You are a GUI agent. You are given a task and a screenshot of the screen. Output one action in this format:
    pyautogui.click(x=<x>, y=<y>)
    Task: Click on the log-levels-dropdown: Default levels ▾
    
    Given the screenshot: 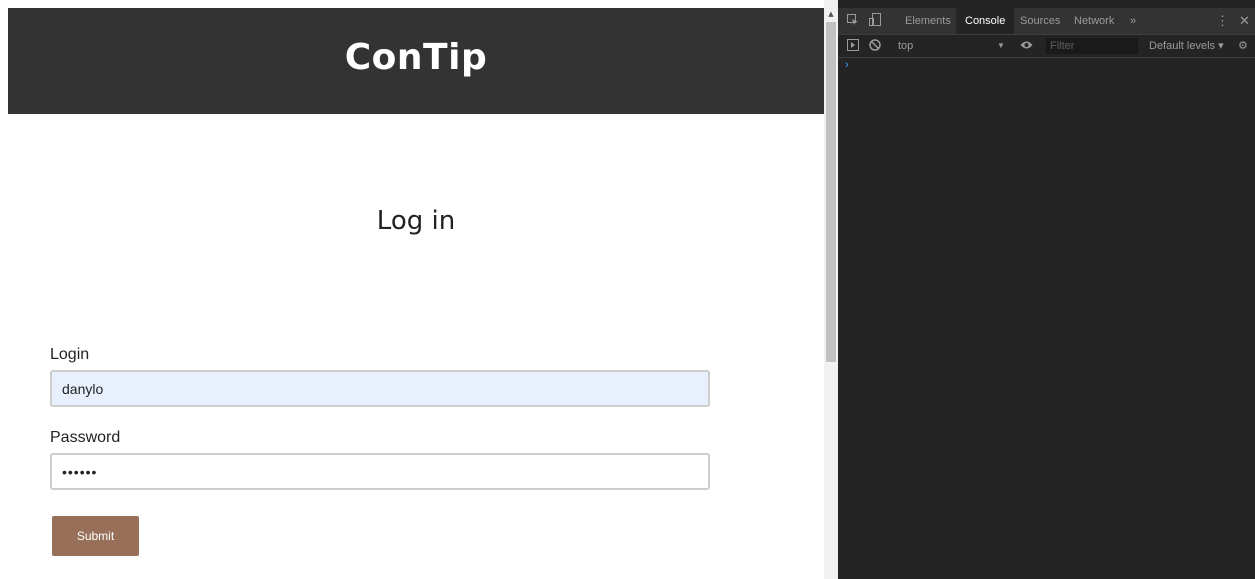 What is the action you would take?
    pyautogui.click(x=1186, y=46)
    